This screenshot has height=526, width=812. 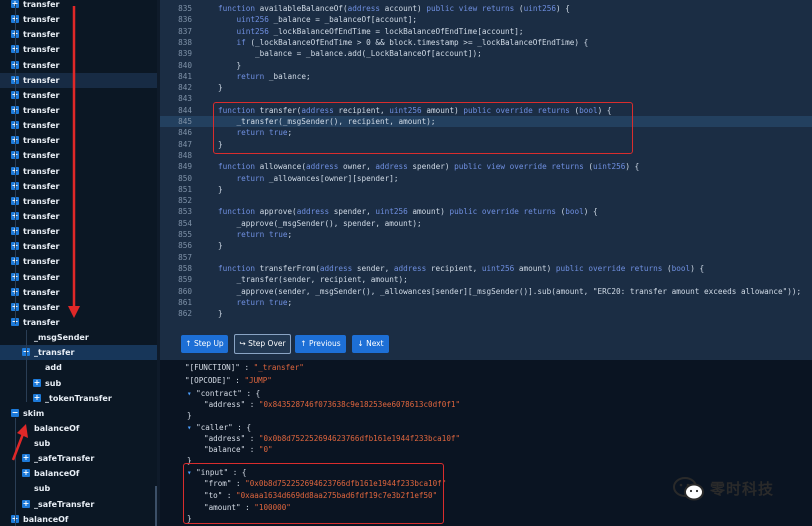 What do you see at coordinates (34, 413) in the screenshot?
I see `tree-node-label: skim` at bounding box center [34, 413].